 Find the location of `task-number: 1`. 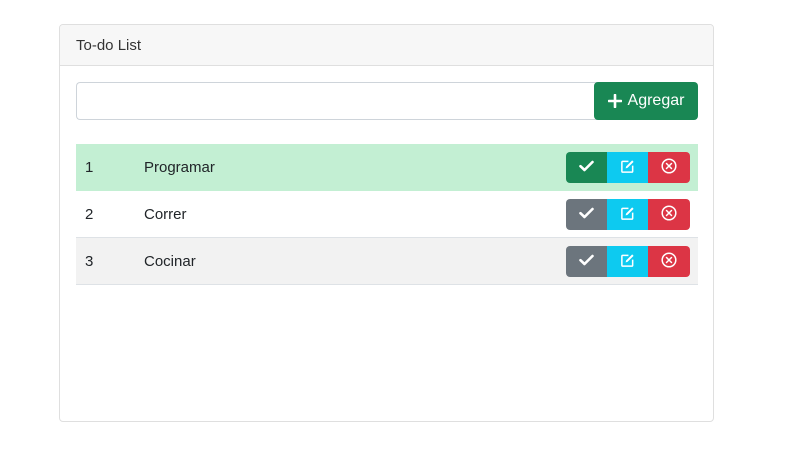

task-number: 1 is located at coordinates (89, 167).